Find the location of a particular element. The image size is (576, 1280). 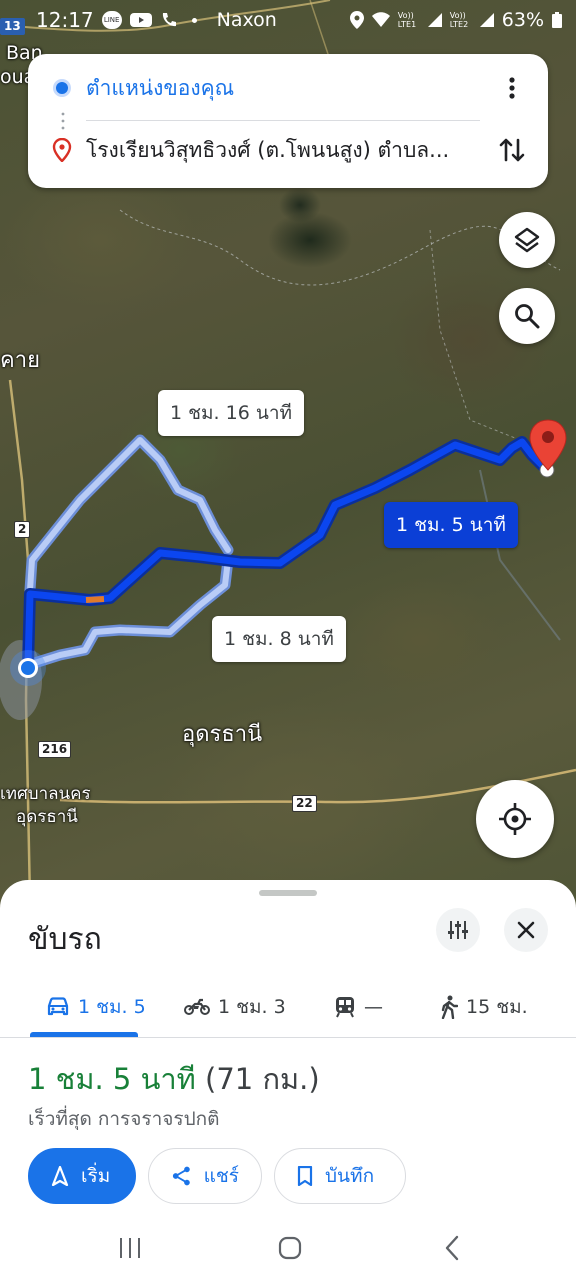

route-subtitle: เร็วที่สุด การจราจรปกติ is located at coordinates (124, 1119).